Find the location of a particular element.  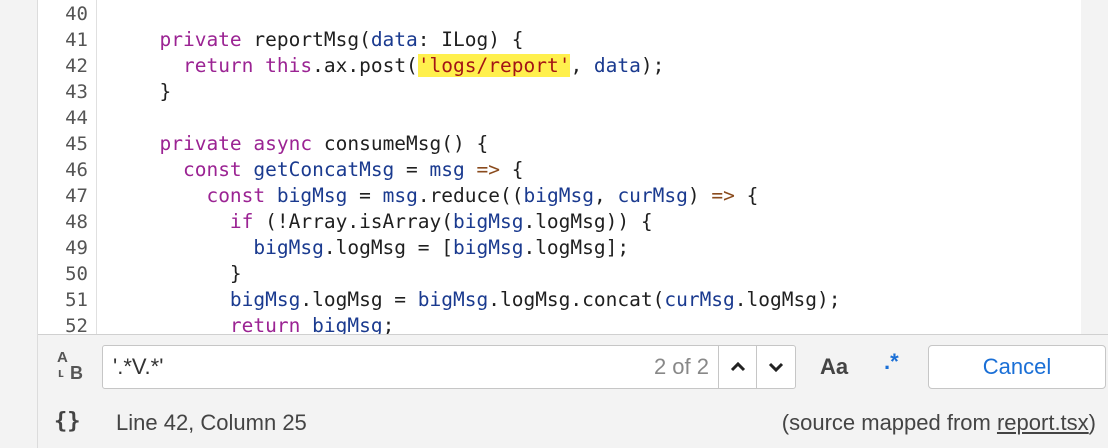

code-token: .logMsg.concat( is located at coordinates (576, 299).